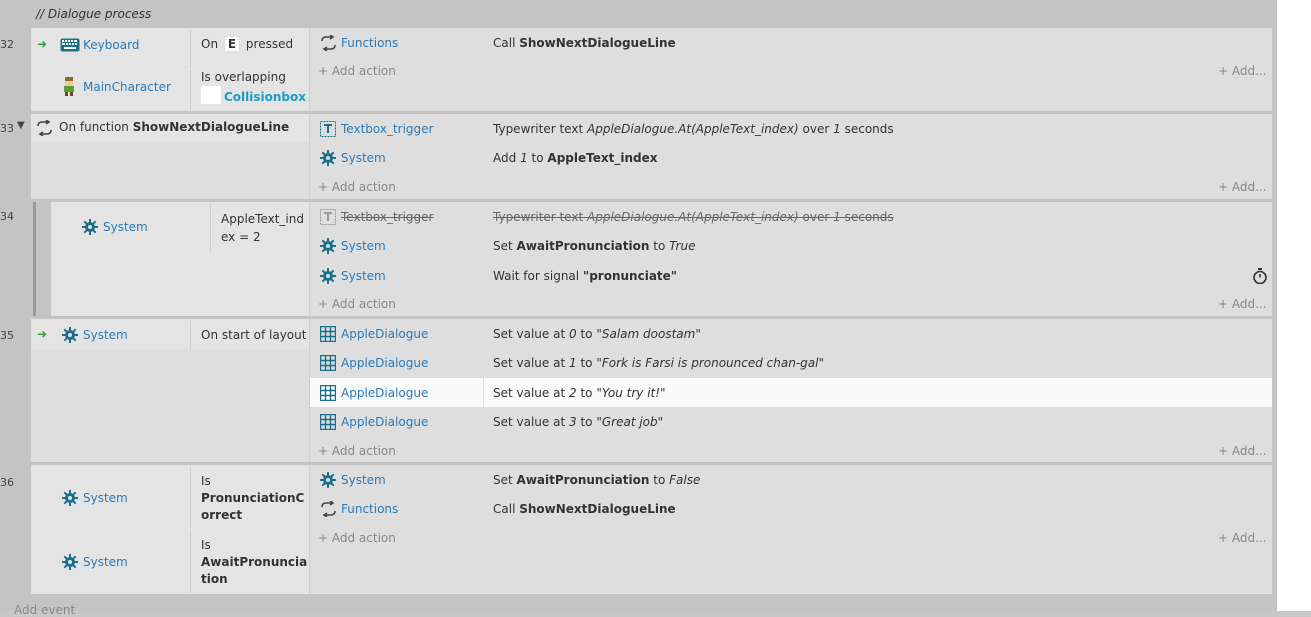  Describe the element at coordinates (504, 43) in the screenshot. I see `action-text: Call` at that location.